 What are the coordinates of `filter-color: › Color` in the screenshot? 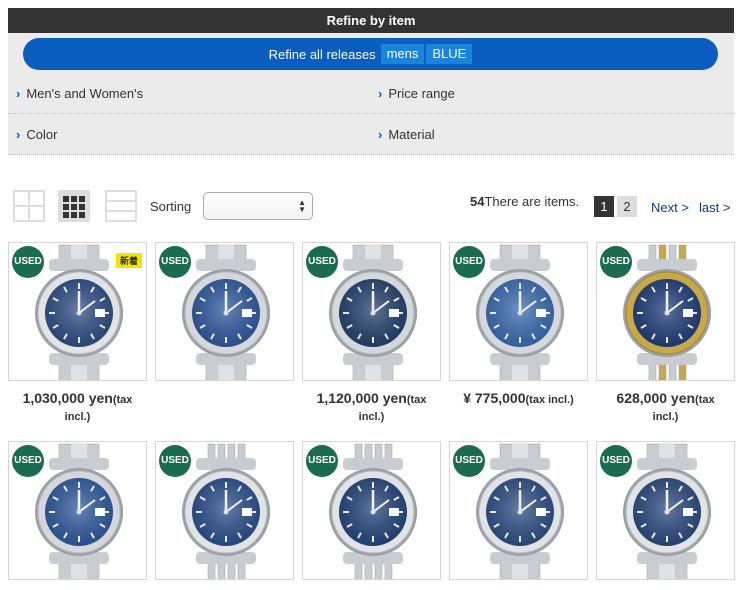 It's located at (36, 134).